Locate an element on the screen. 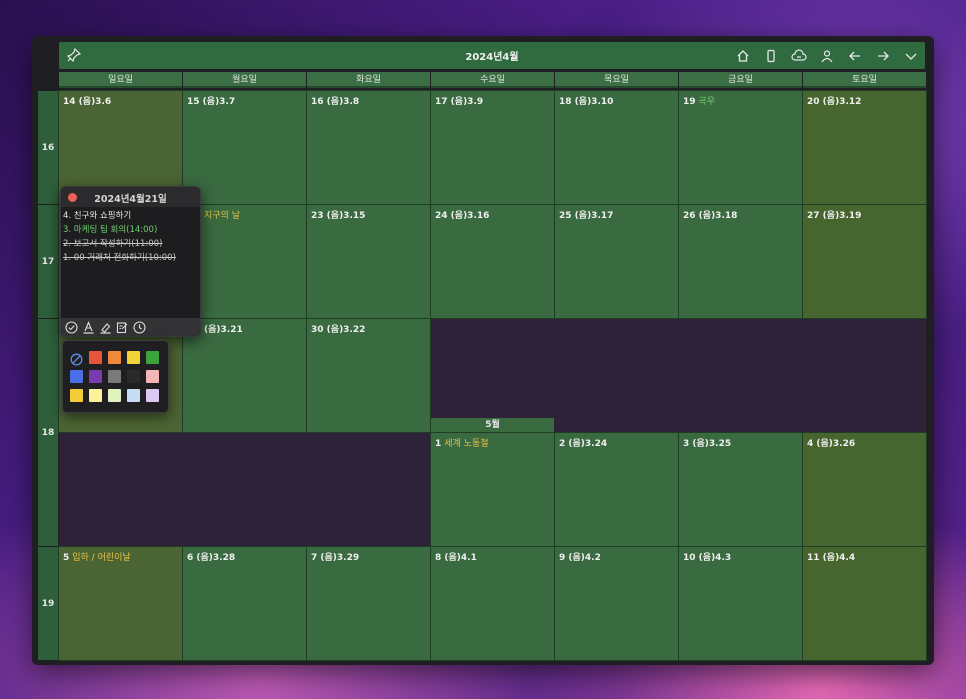 The height and width of the screenshot is (699, 966). holiday-label: 세계 노동절 is located at coordinates (466, 444).